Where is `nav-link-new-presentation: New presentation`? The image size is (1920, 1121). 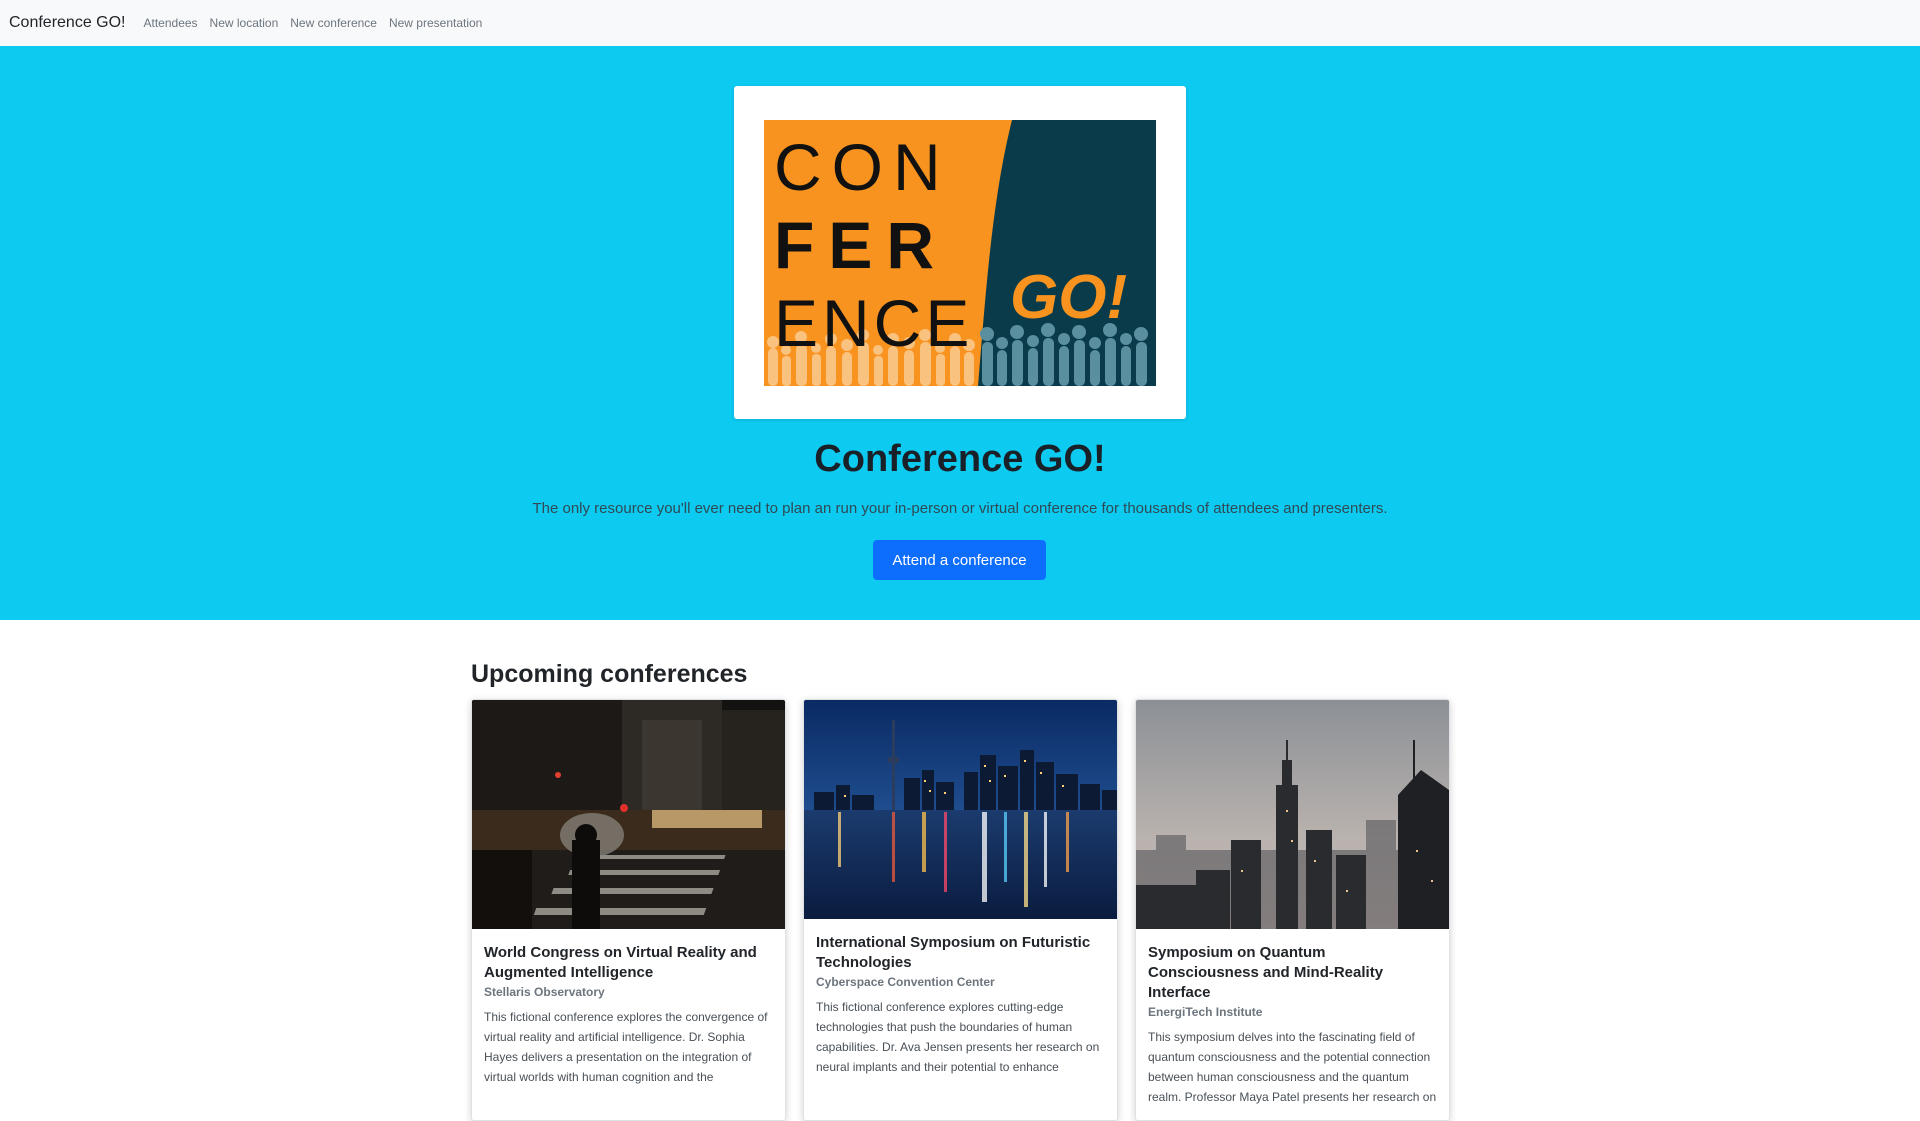 nav-link-new-presentation: New presentation is located at coordinates (435, 23).